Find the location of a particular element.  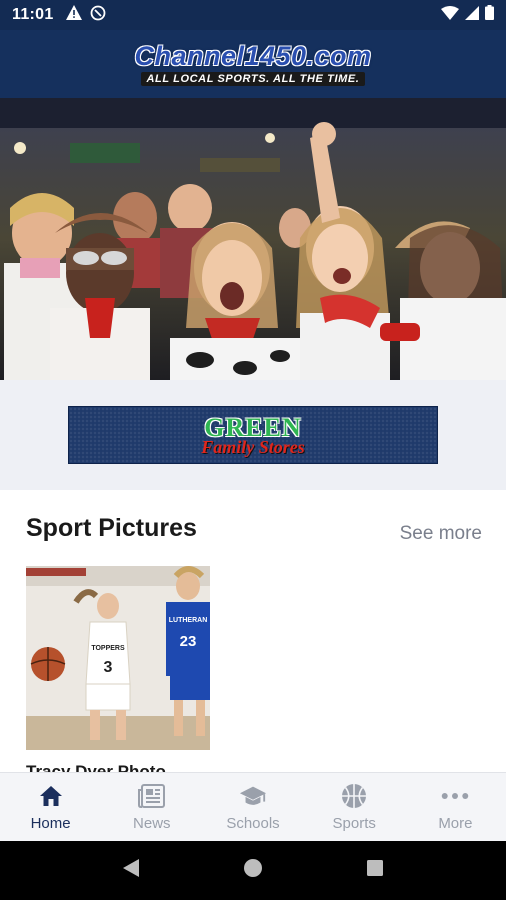

back-icon is located at coordinates (131, 870).